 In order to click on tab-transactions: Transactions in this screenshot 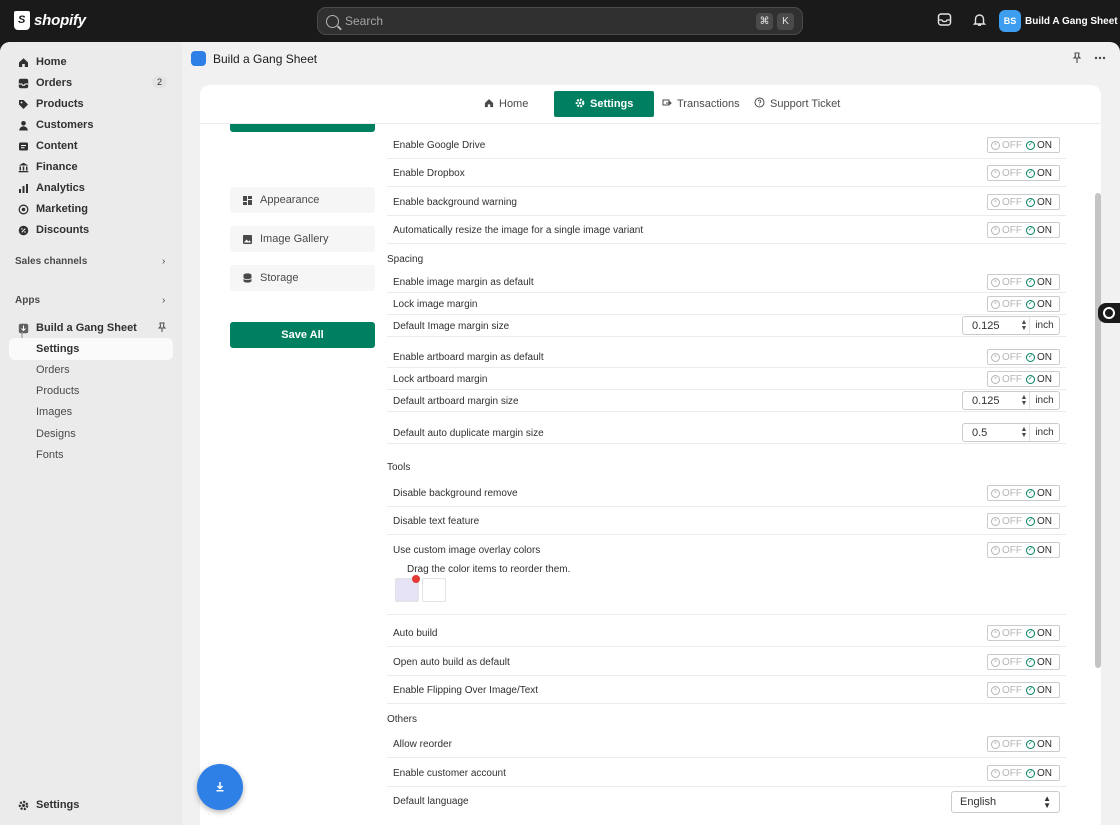, I will do `click(701, 104)`.